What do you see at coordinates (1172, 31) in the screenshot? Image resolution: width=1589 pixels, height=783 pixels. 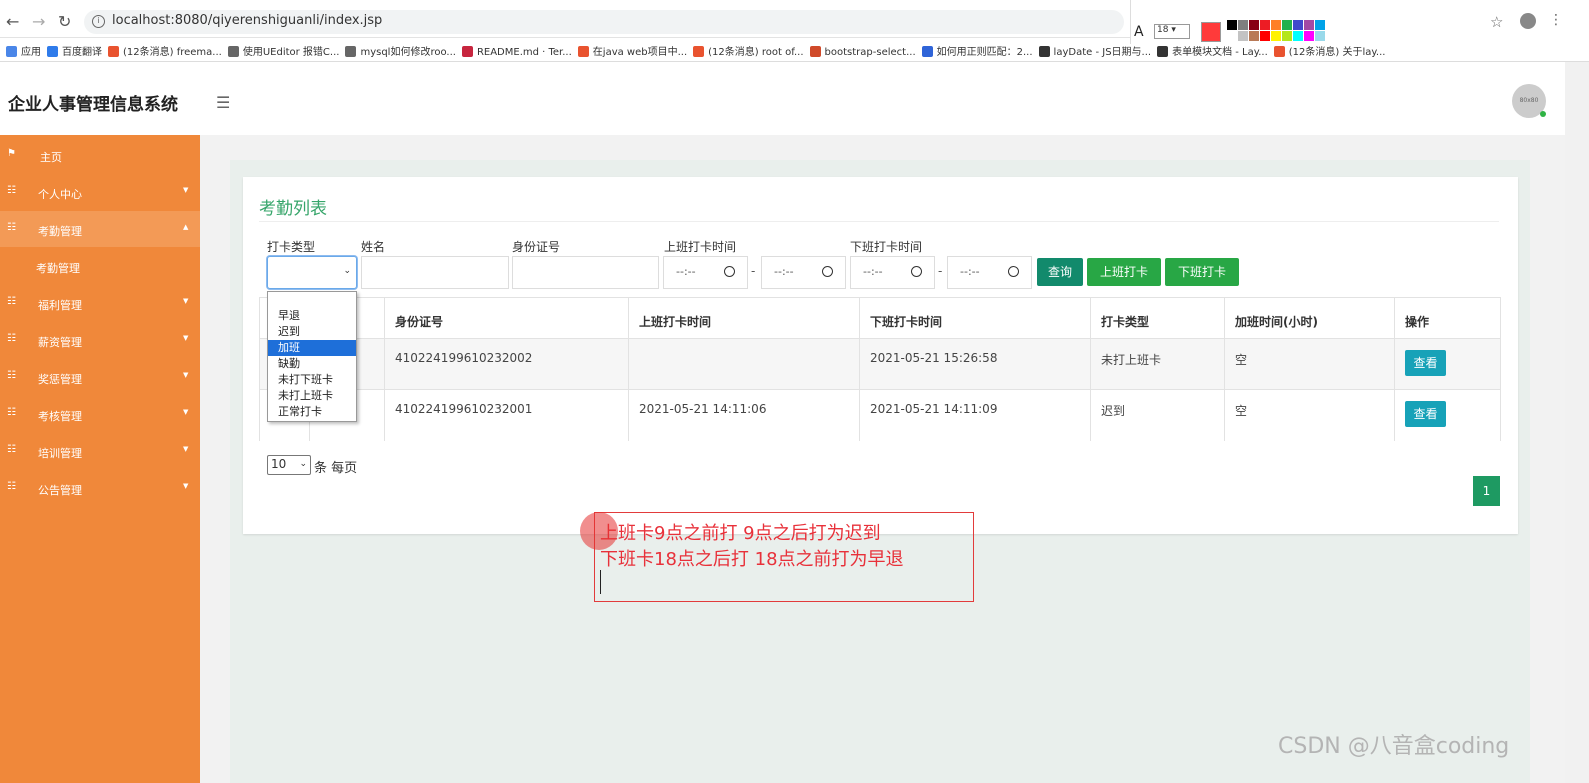 I see `font-size-select: 18 ▾` at bounding box center [1172, 31].